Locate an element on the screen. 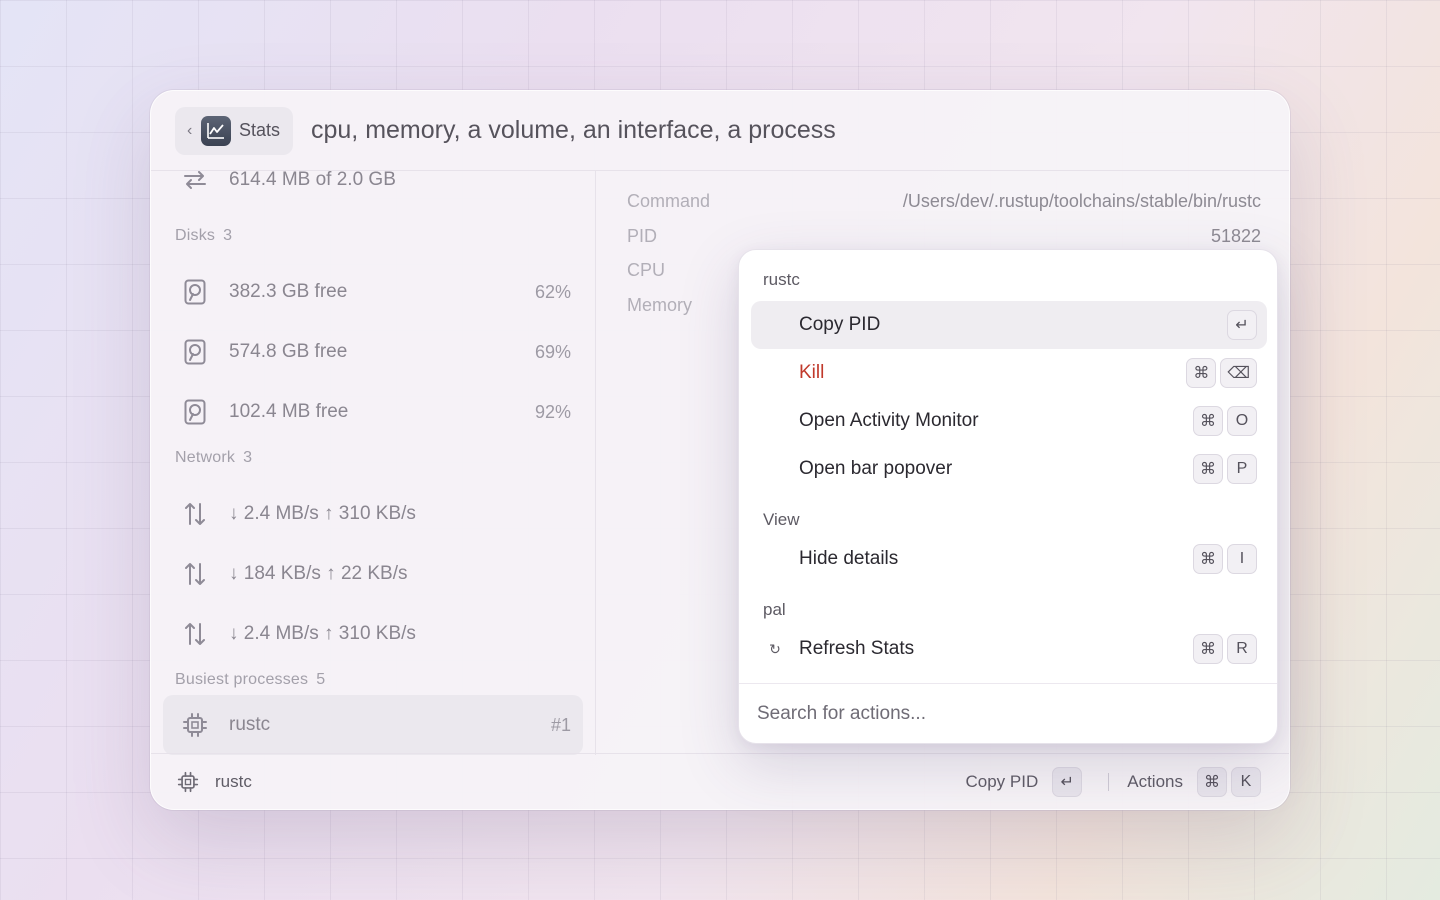  shortcut-keys: ↵ is located at coordinates (1240, 325).